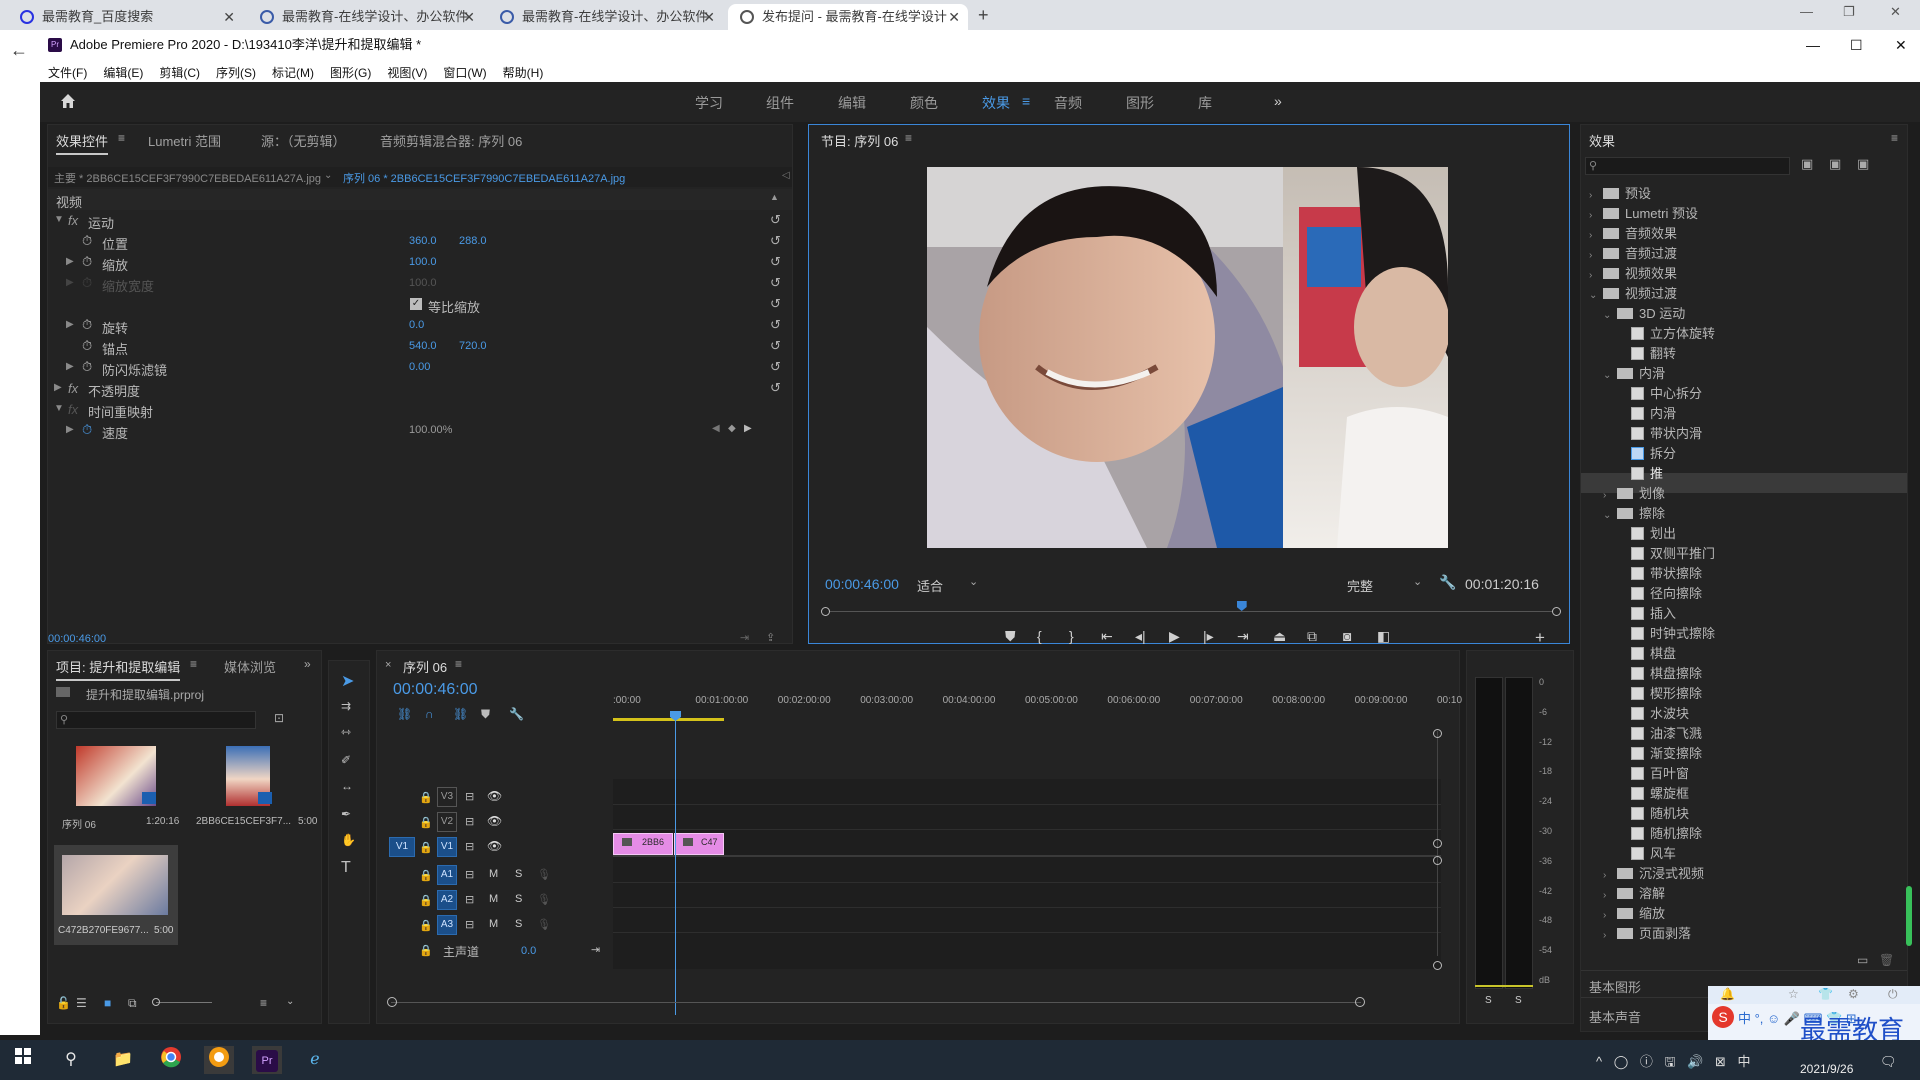 This screenshot has height=1080, width=1920. What do you see at coordinates (179, 70) in the screenshot?
I see `menu-clip: 剪辑(C)` at bounding box center [179, 70].